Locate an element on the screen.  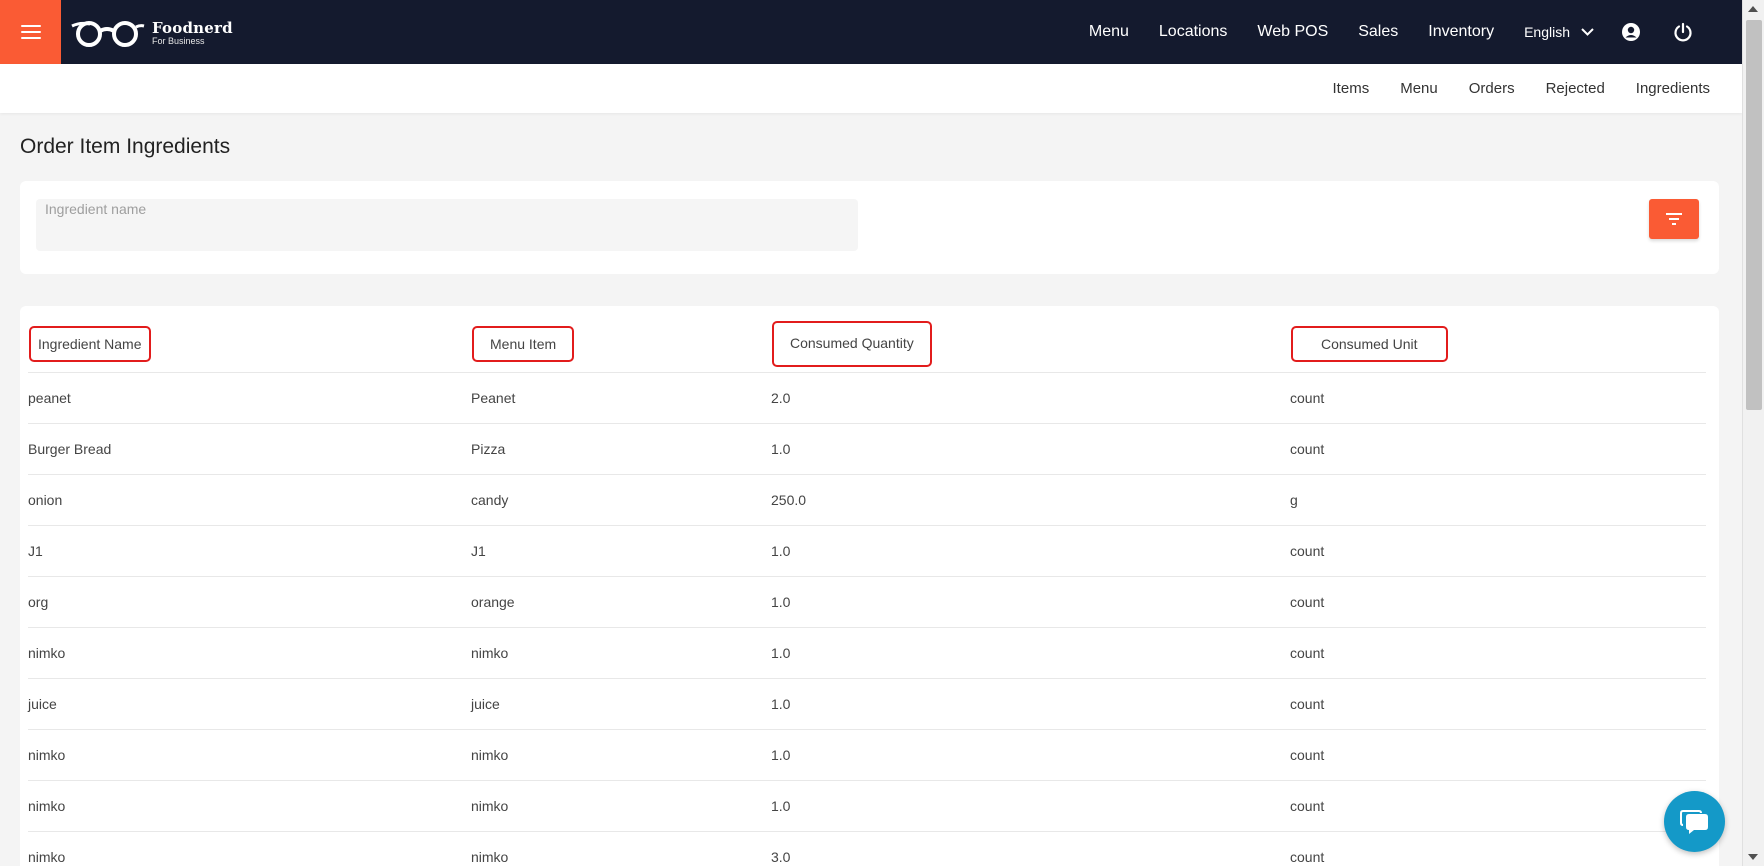
subnav-items: Items is located at coordinates (1351, 88).